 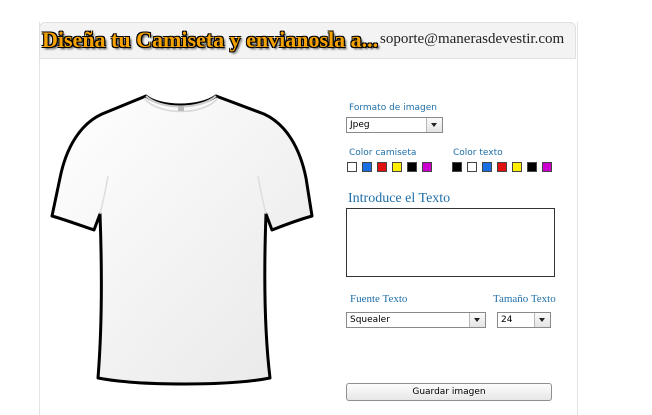 What do you see at coordinates (383, 153) in the screenshot?
I see `shirt-color-label: Color camiseta` at bounding box center [383, 153].